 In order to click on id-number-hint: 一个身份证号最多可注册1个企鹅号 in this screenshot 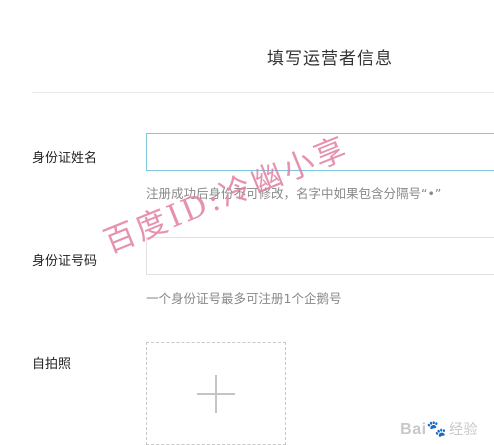, I will do `click(244, 298)`.